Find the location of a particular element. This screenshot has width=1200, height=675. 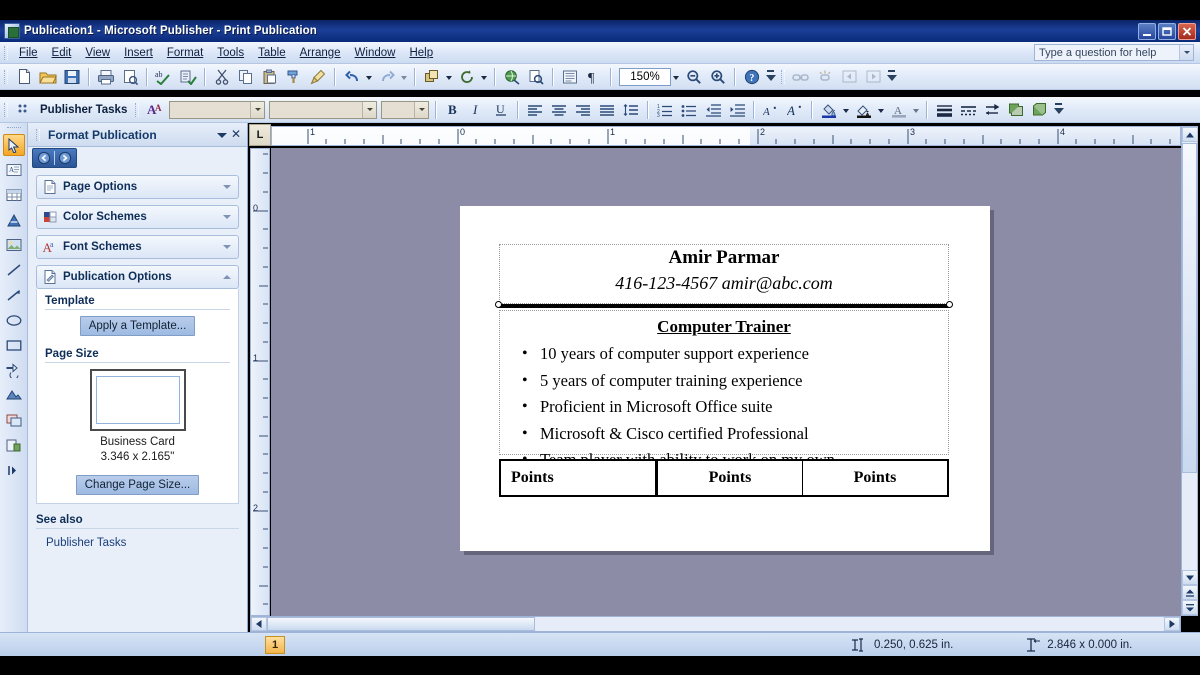

selection-handle-left is located at coordinates (498, 304).